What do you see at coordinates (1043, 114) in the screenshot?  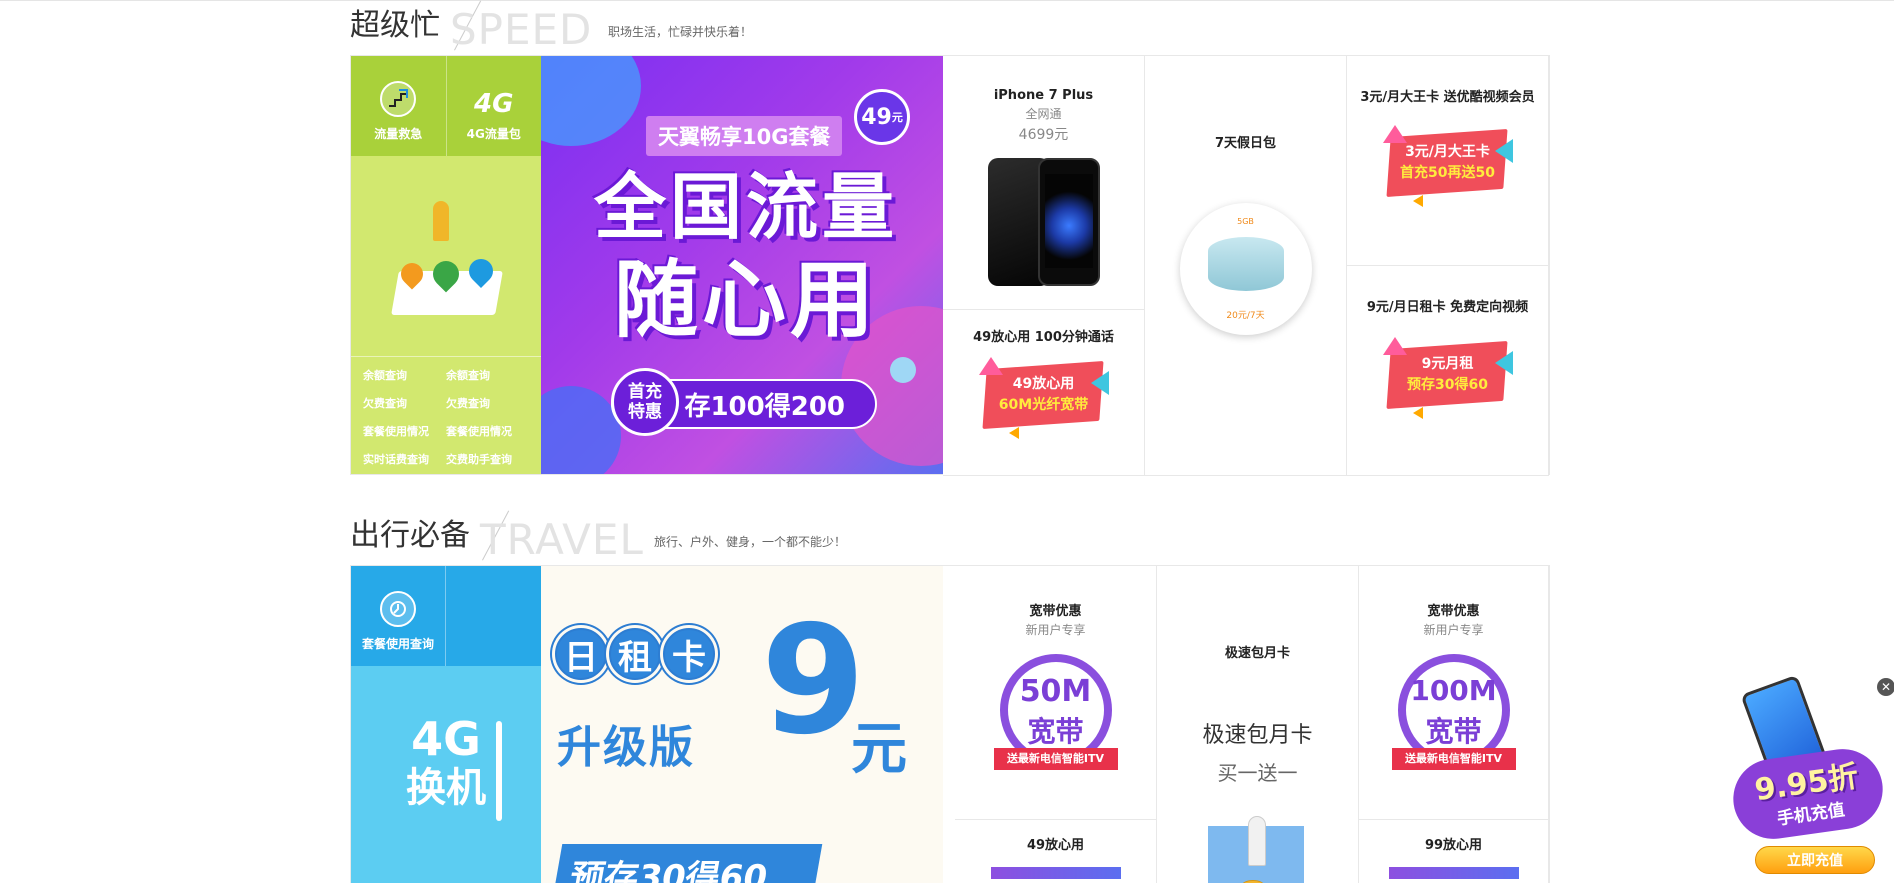 I see `card-sub: 全网通` at bounding box center [1043, 114].